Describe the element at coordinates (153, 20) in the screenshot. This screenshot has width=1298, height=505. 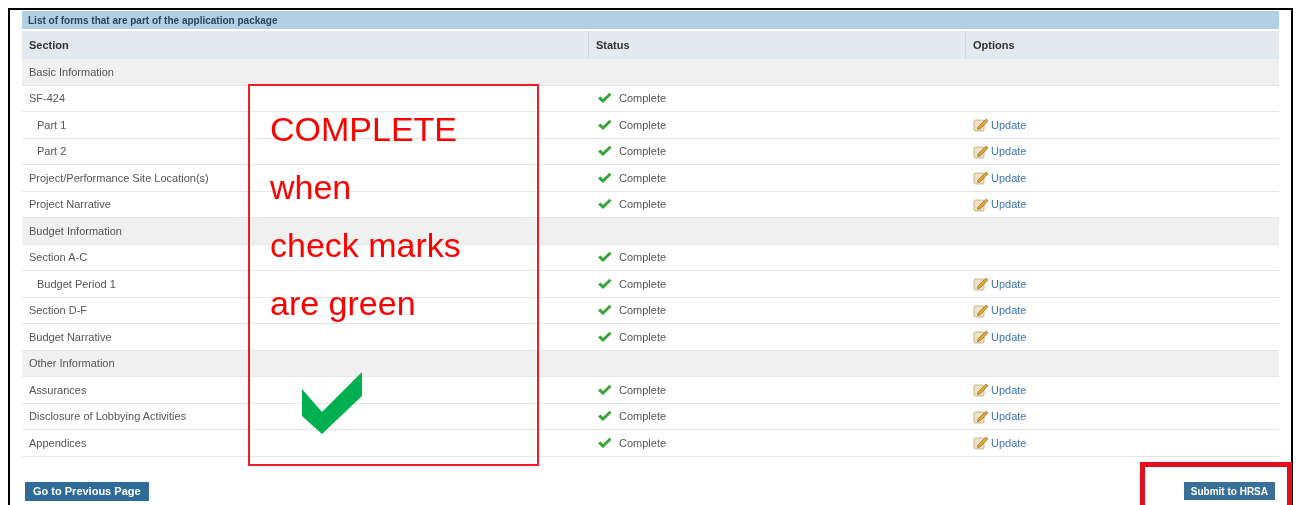
I see `panel-title: List of forms that are part of the application package` at that location.